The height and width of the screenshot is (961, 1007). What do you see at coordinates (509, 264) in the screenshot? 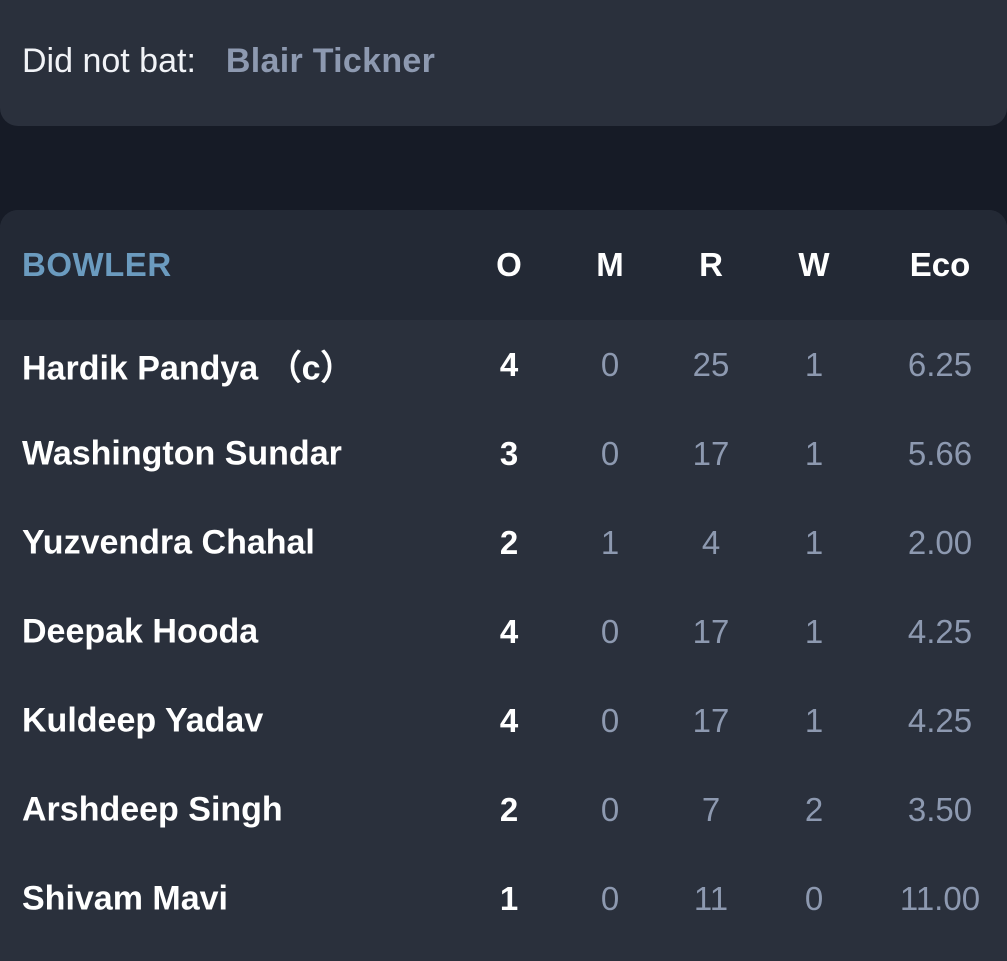
I see `header-overs: O` at bounding box center [509, 264].